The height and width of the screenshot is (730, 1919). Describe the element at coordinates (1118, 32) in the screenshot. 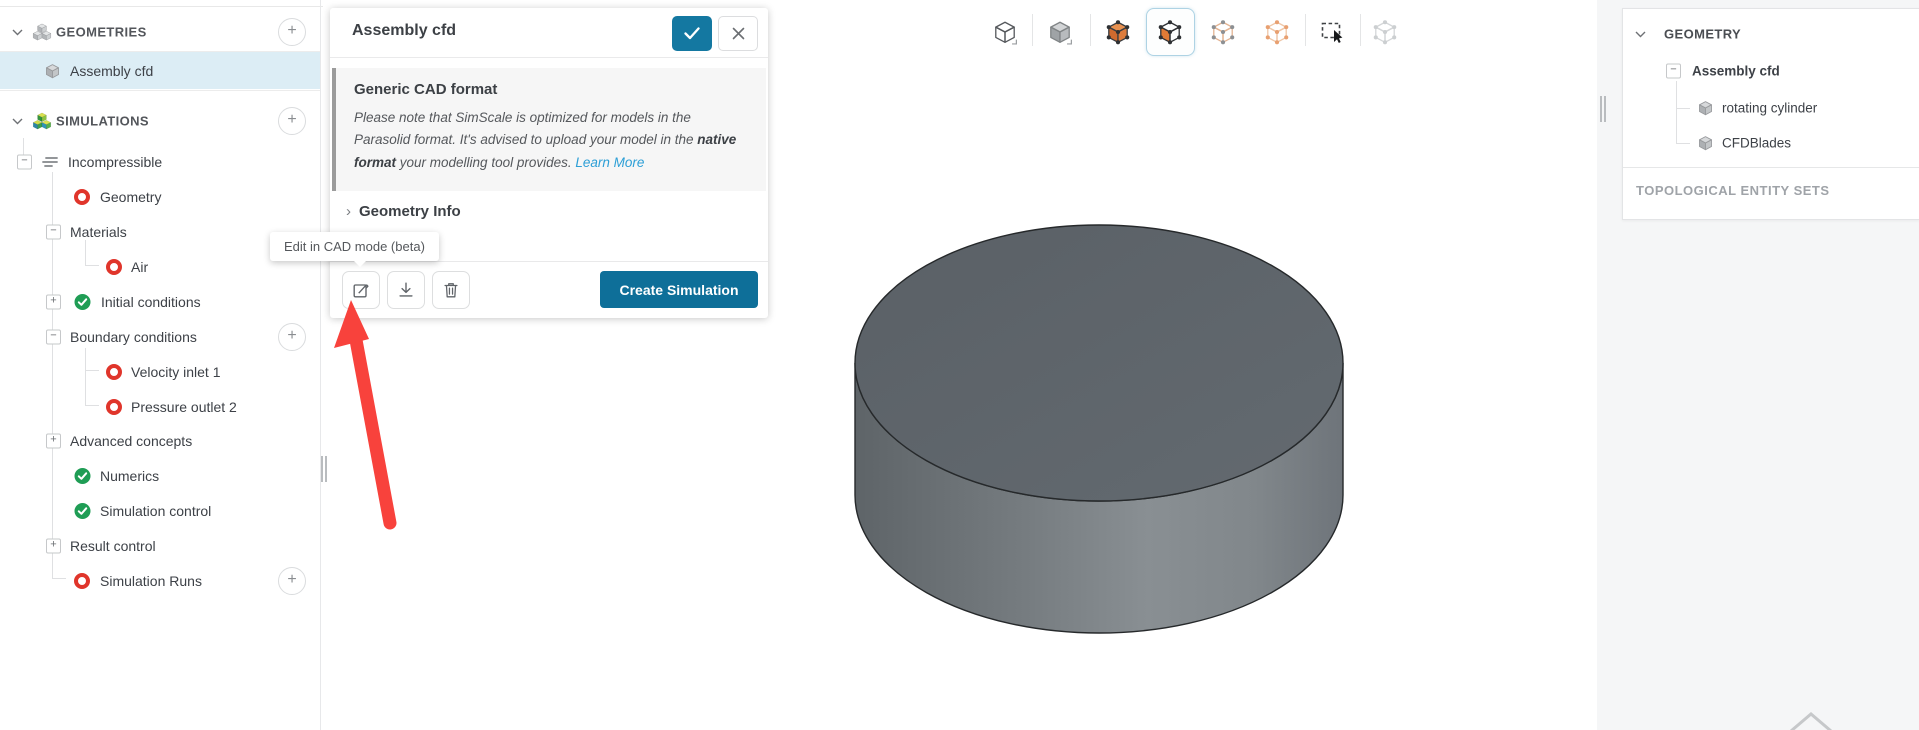

I see `select-volume-icon` at that location.